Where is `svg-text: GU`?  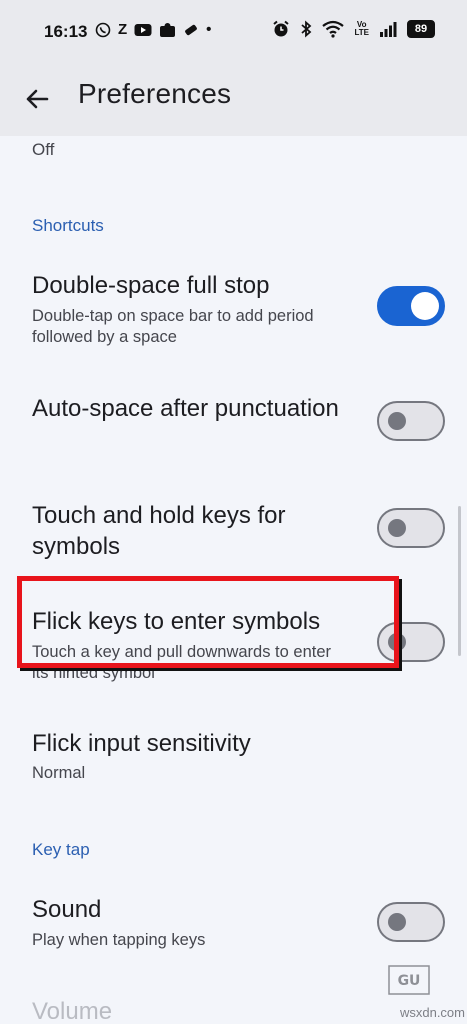 svg-text: GU is located at coordinates (409, 981).